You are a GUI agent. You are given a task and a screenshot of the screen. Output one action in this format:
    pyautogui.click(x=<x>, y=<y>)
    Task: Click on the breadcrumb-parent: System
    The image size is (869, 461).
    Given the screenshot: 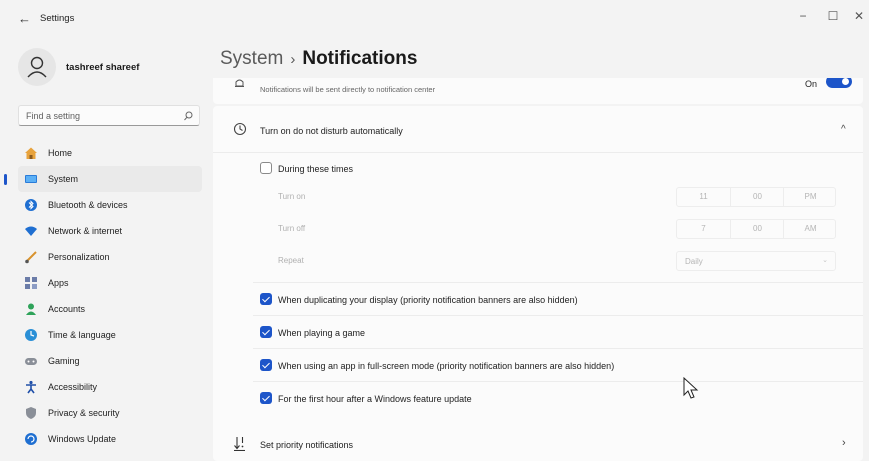 What is the action you would take?
    pyautogui.click(x=251, y=58)
    